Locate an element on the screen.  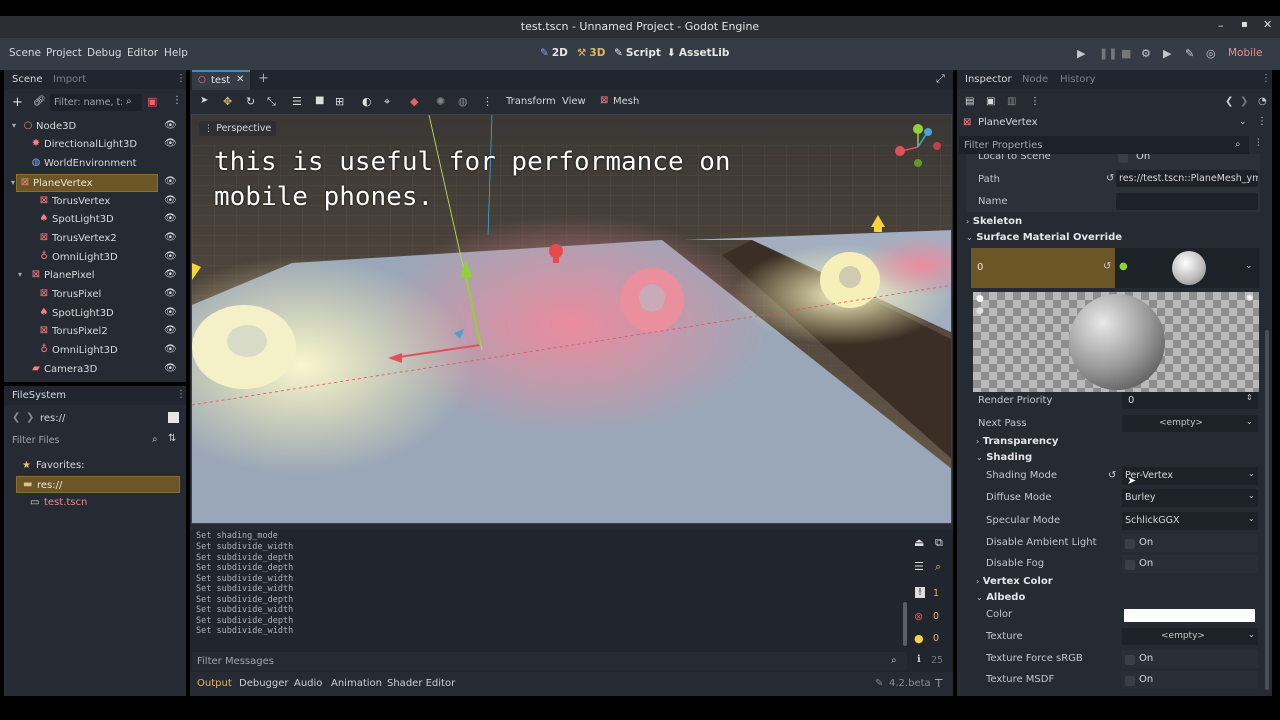
view-menu: View is located at coordinates (574, 101).